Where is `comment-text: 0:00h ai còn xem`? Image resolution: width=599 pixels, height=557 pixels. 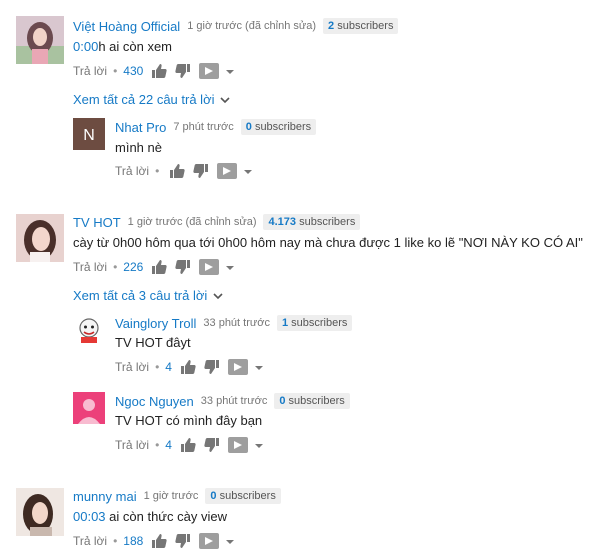
comment-text: 0:00h ai còn xem is located at coordinates (122, 46).